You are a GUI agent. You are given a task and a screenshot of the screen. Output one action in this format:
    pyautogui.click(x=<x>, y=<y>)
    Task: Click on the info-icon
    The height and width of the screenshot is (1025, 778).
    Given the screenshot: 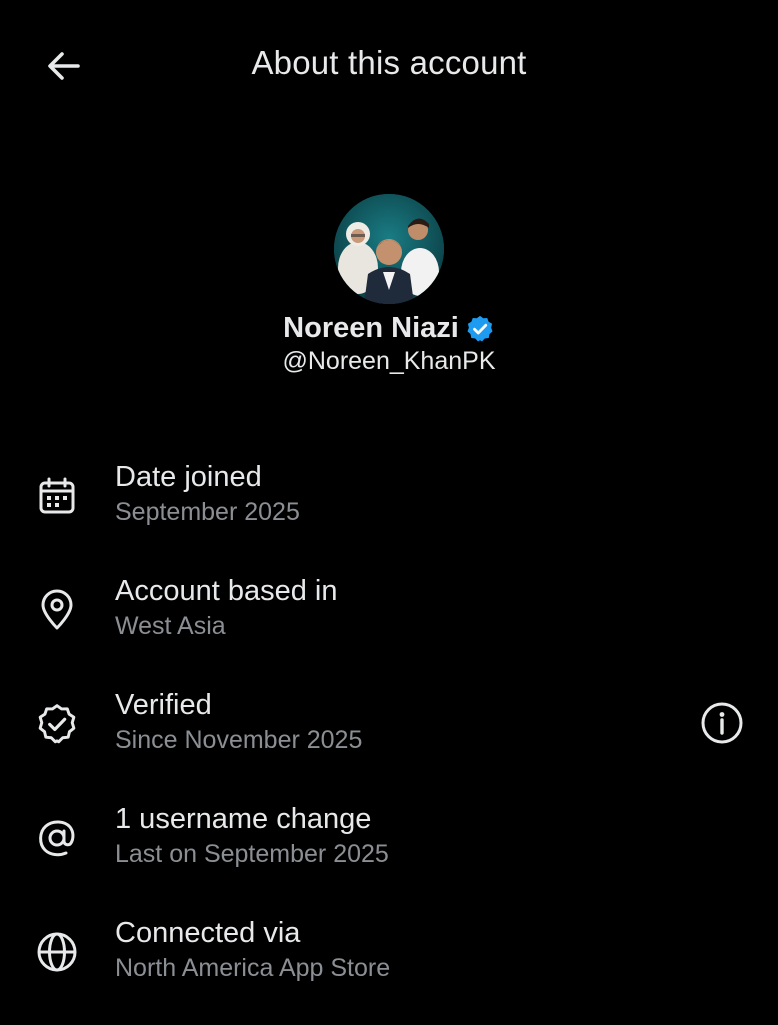 What is the action you would take?
    pyautogui.click(x=722, y=723)
    